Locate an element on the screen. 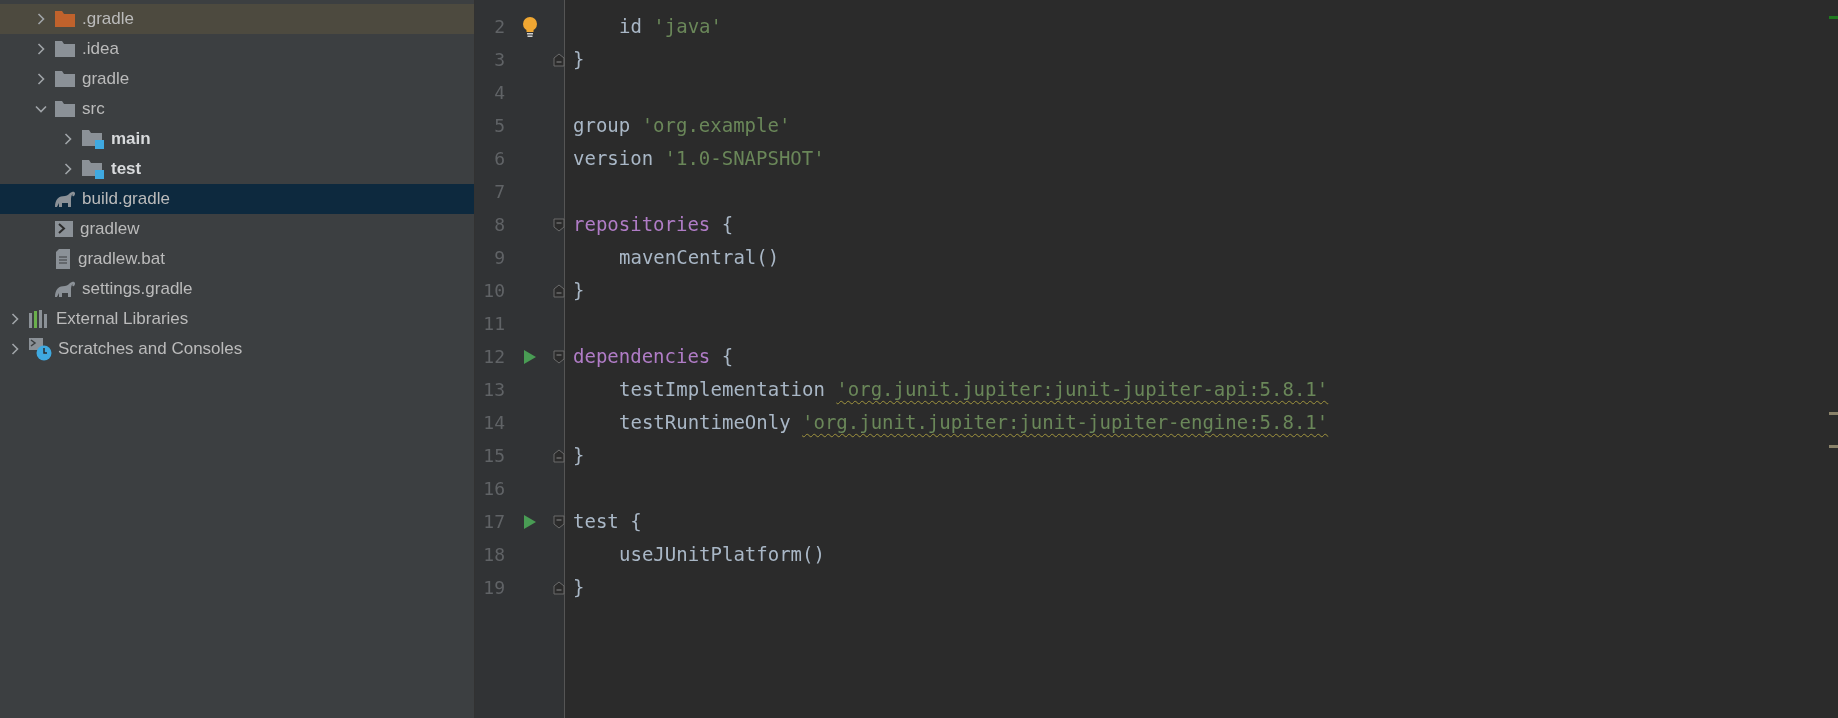 The width and height of the screenshot is (1838, 718). tree-item-label: test is located at coordinates (126, 169).